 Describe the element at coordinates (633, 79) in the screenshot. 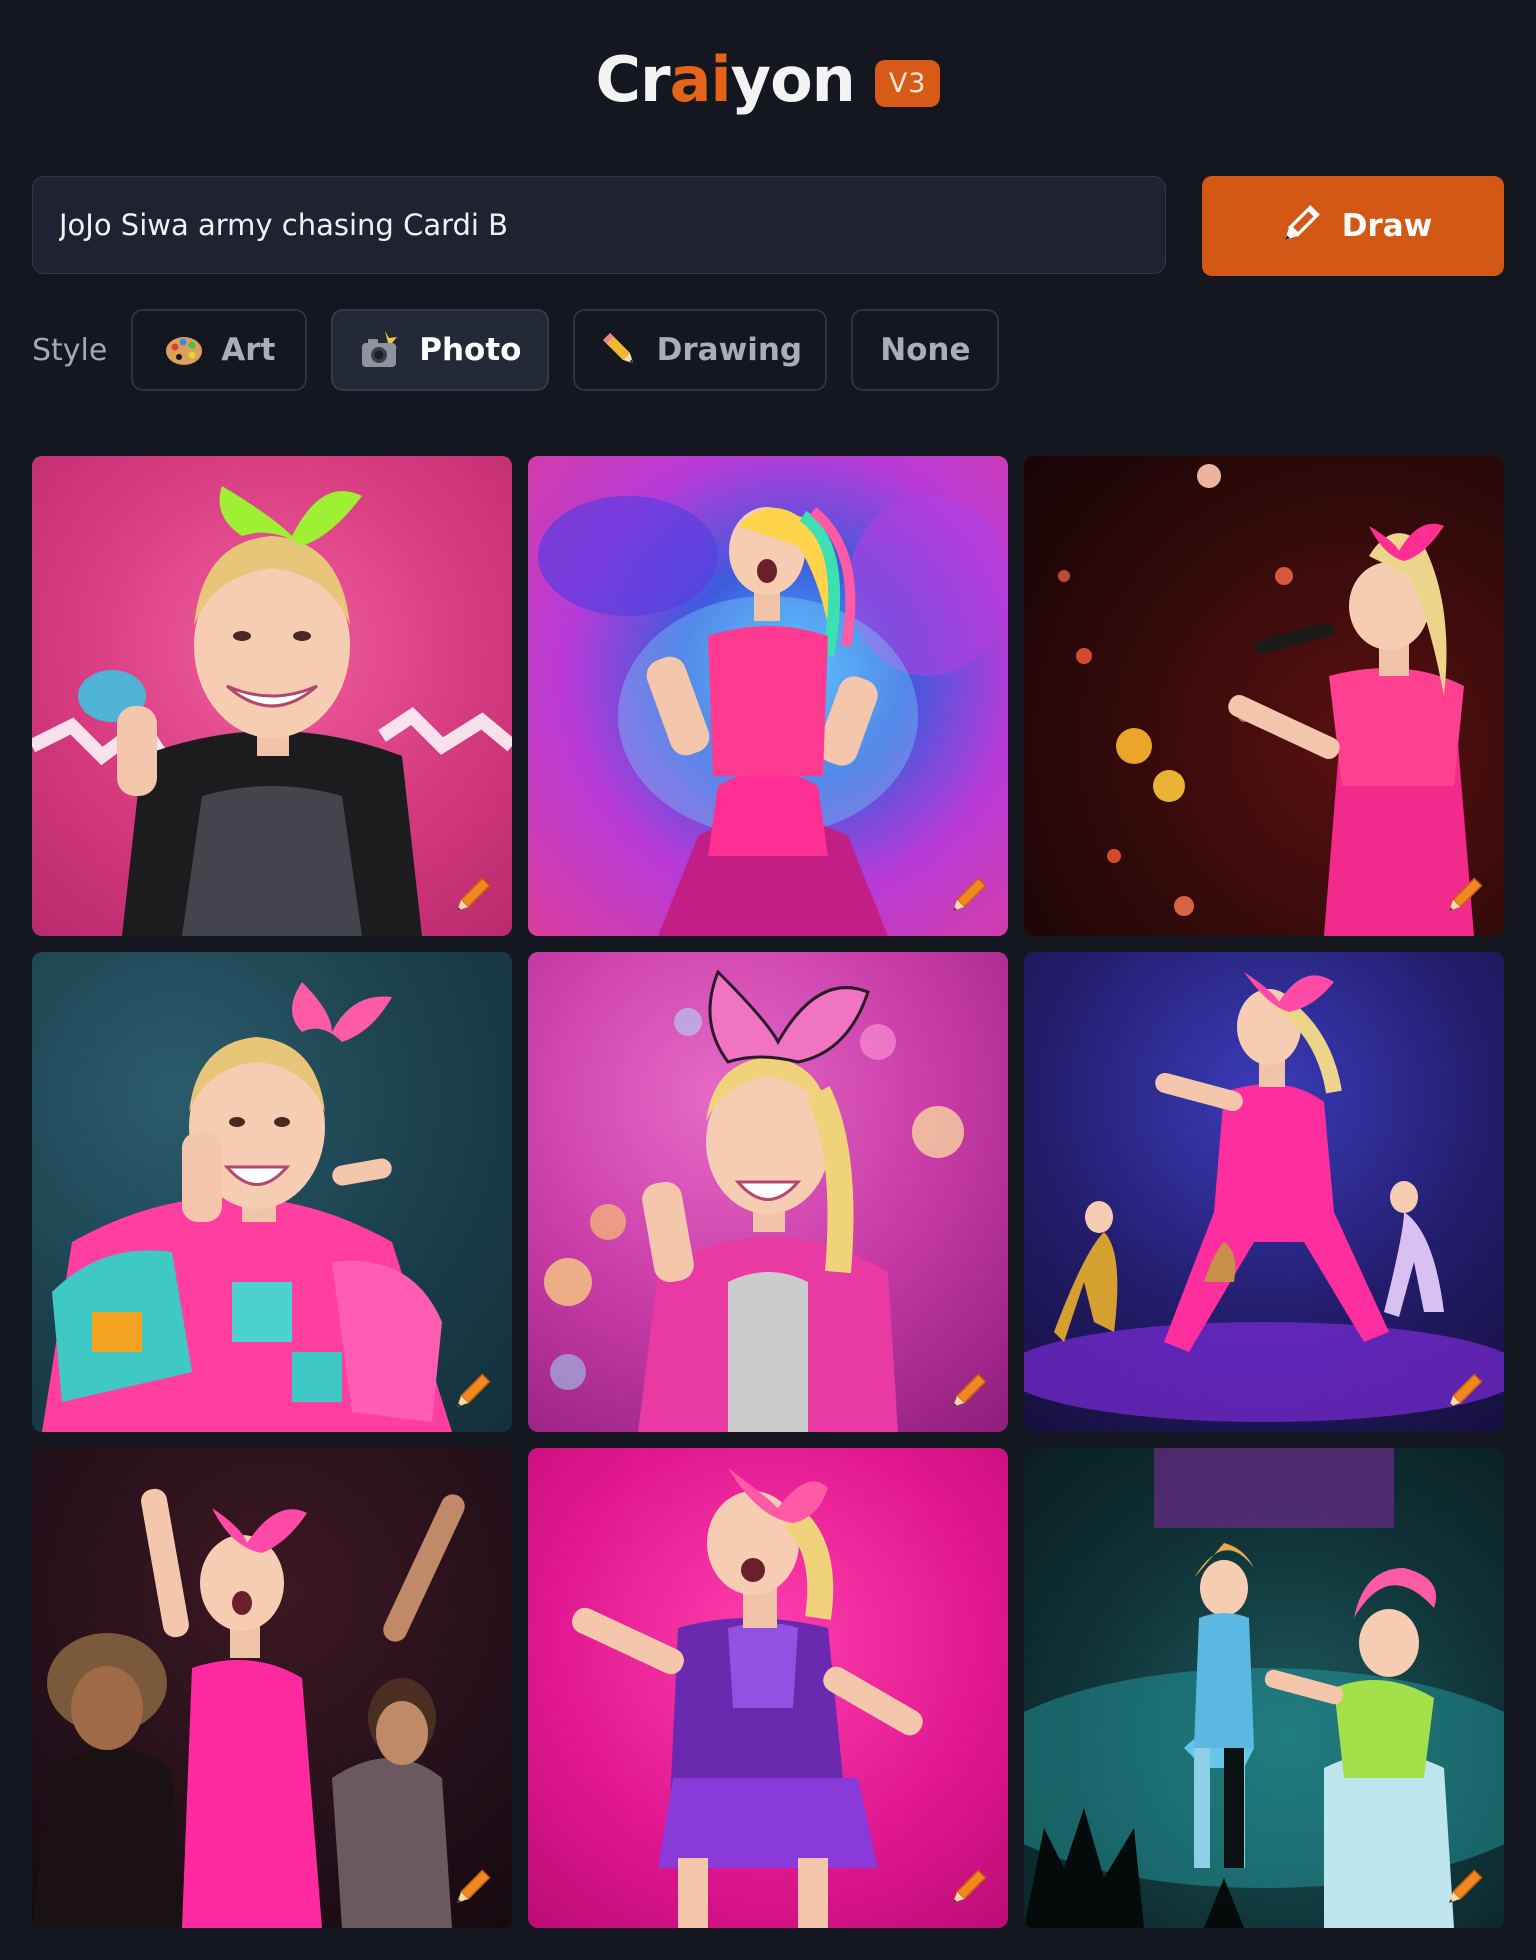

I see `logo-text-part1: Cr` at that location.